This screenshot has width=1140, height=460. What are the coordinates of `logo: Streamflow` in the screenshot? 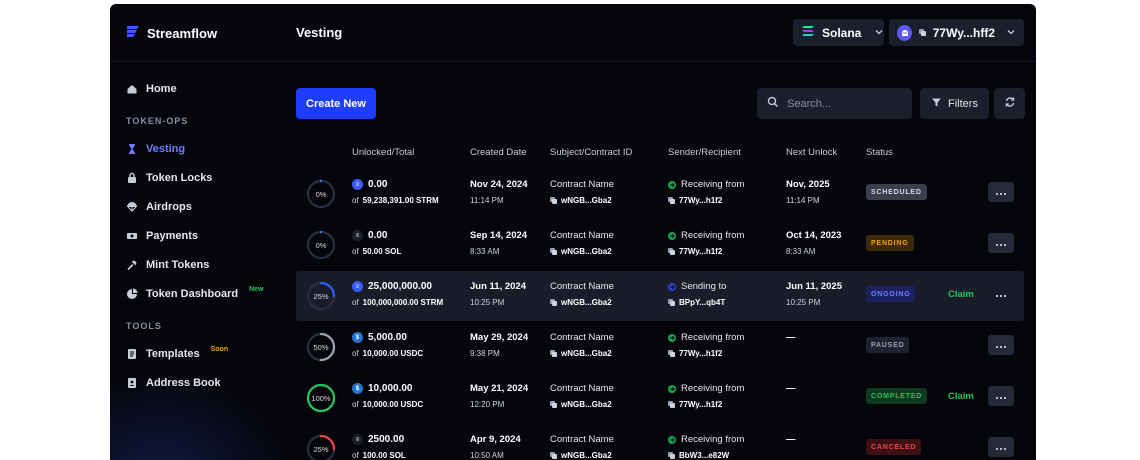 It's located at (171, 33).